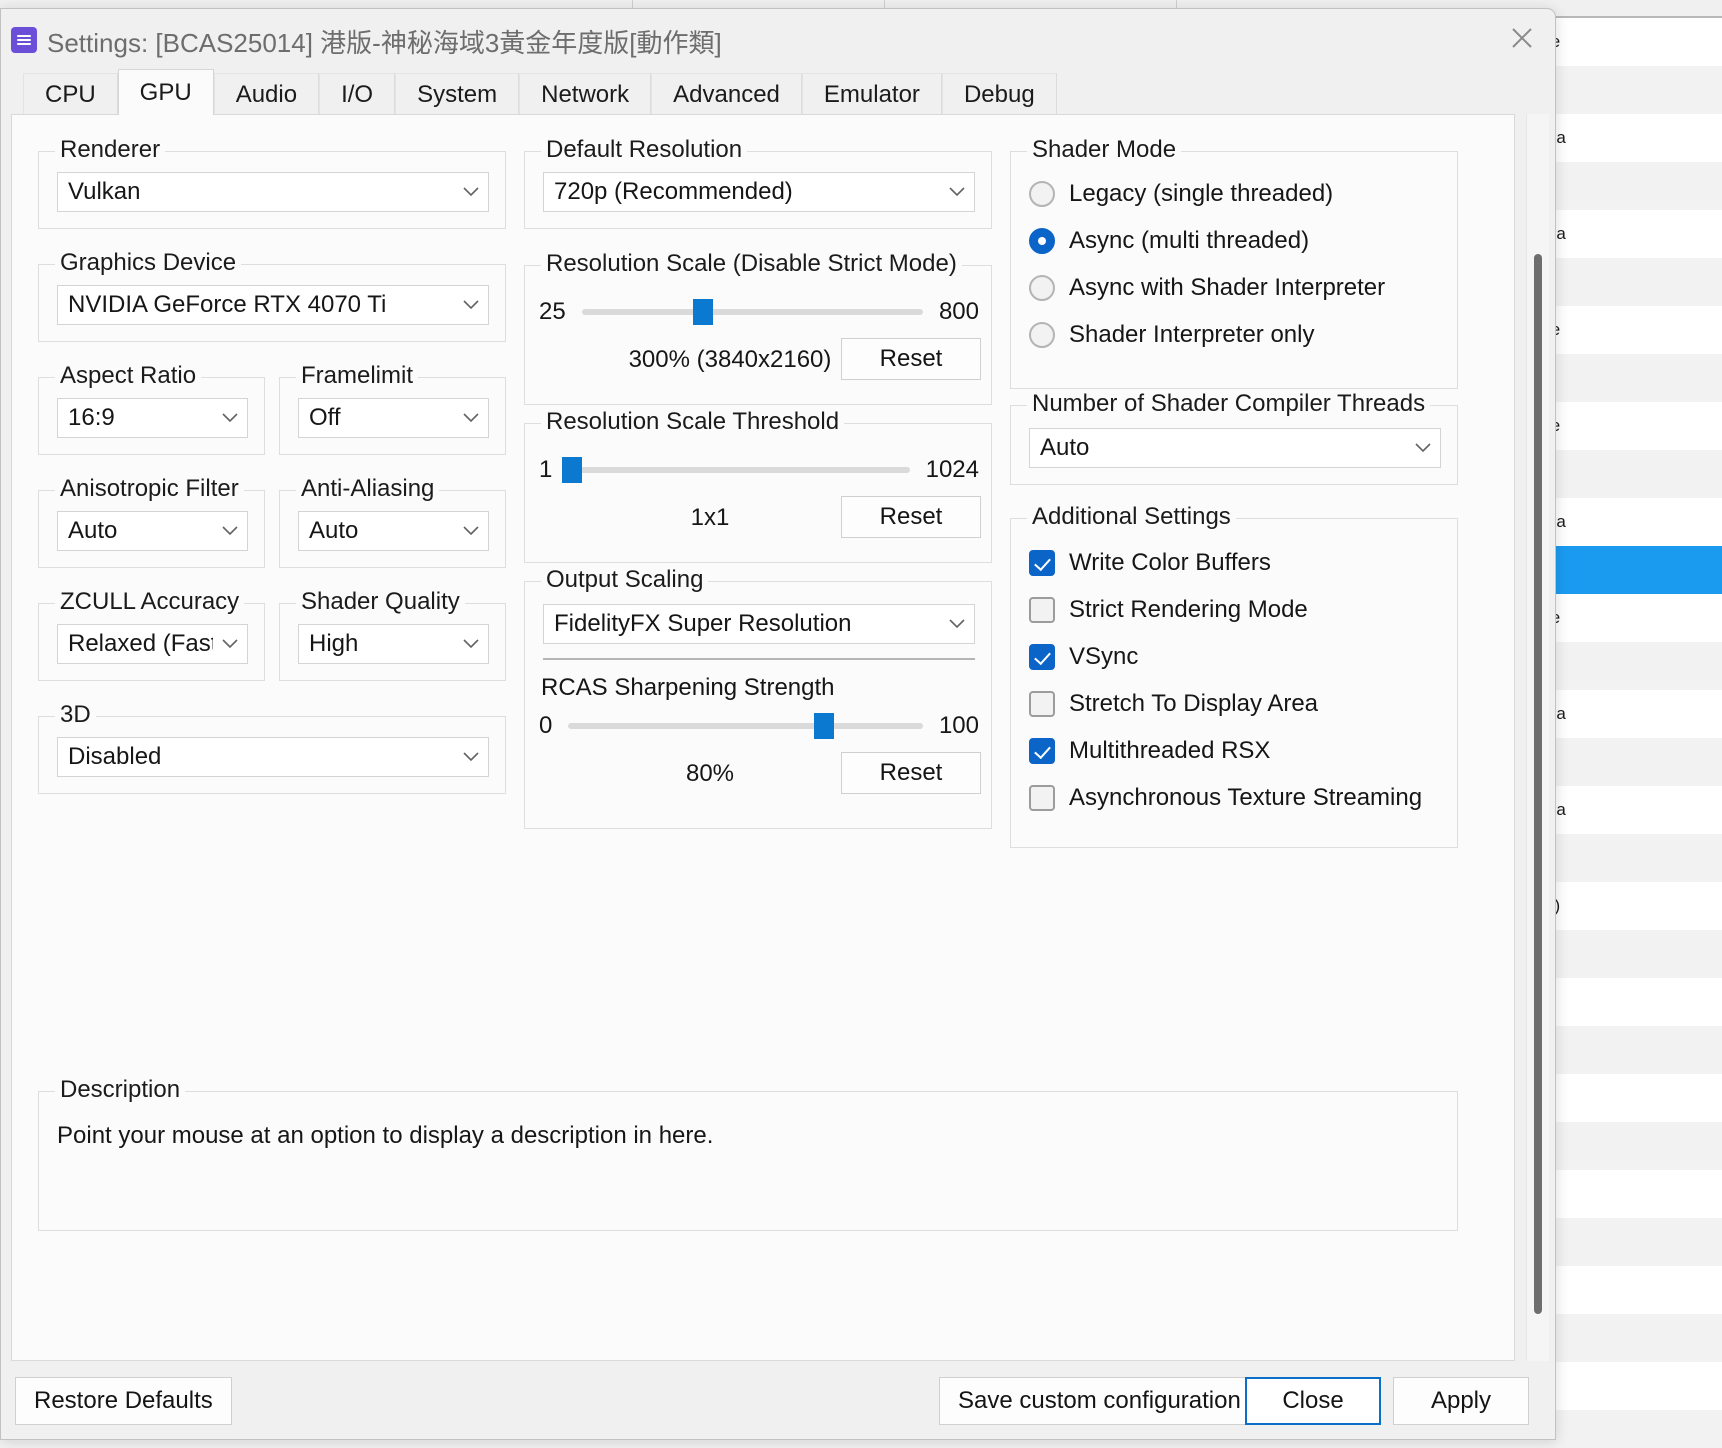 The height and width of the screenshot is (1448, 1722). I want to click on checkbox-multithreaded-rsx: Multithreaded RSX, so click(1149, 751).